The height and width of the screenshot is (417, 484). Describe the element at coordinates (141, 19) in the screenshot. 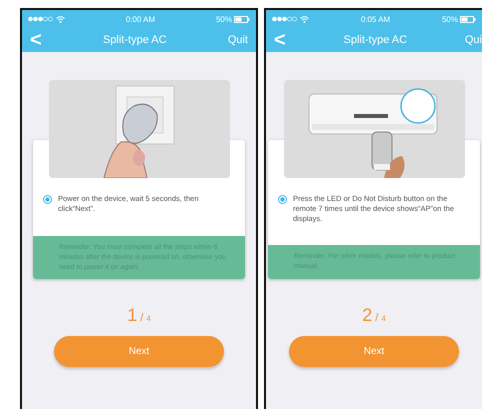

I see `status-time: 0:00 AM` at that location.